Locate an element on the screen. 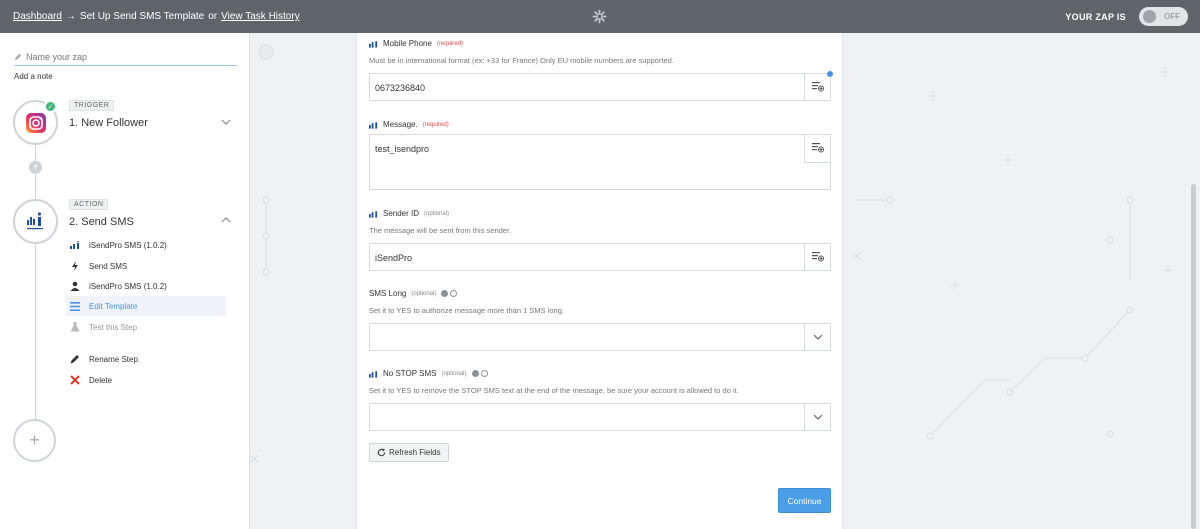 Image resolution: width=1200 pixels, height=529 pixels. add-step-button: + is located at coordinates (34, 440).